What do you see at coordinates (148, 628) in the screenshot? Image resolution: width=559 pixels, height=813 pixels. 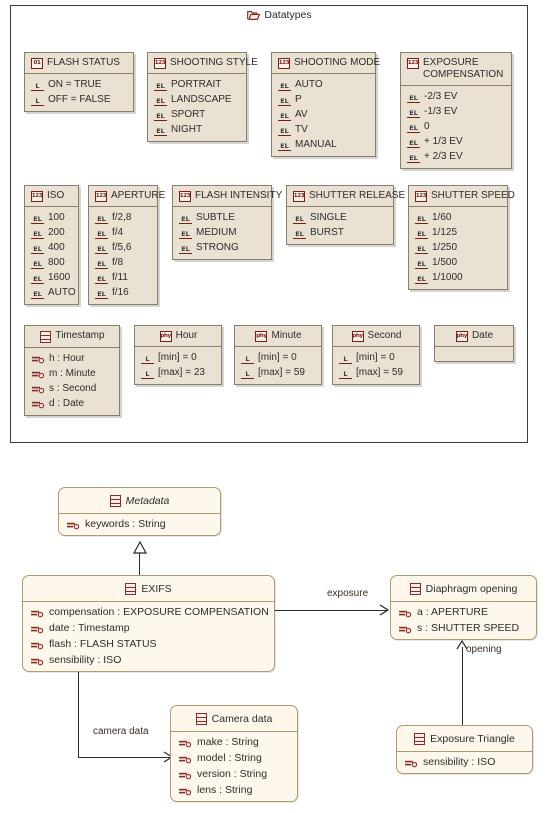 I see `attribute-row: date : Timestamp` at bounding box center [148, 628].